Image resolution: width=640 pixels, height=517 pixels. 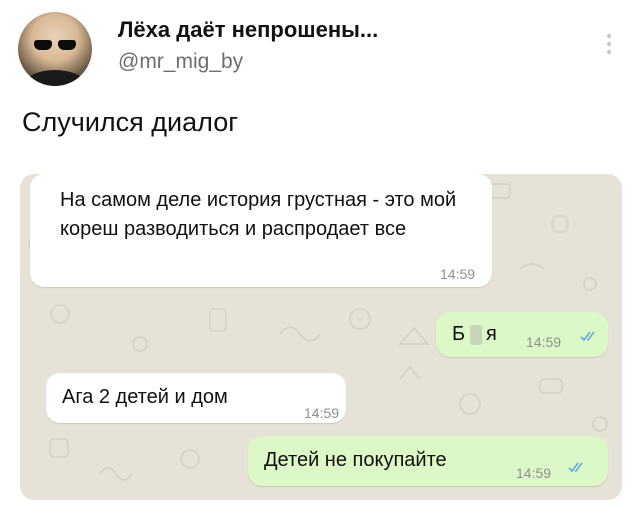 I want to click on message-bubble-outgoing: Б я 14:59, so click(x=522, y=334).